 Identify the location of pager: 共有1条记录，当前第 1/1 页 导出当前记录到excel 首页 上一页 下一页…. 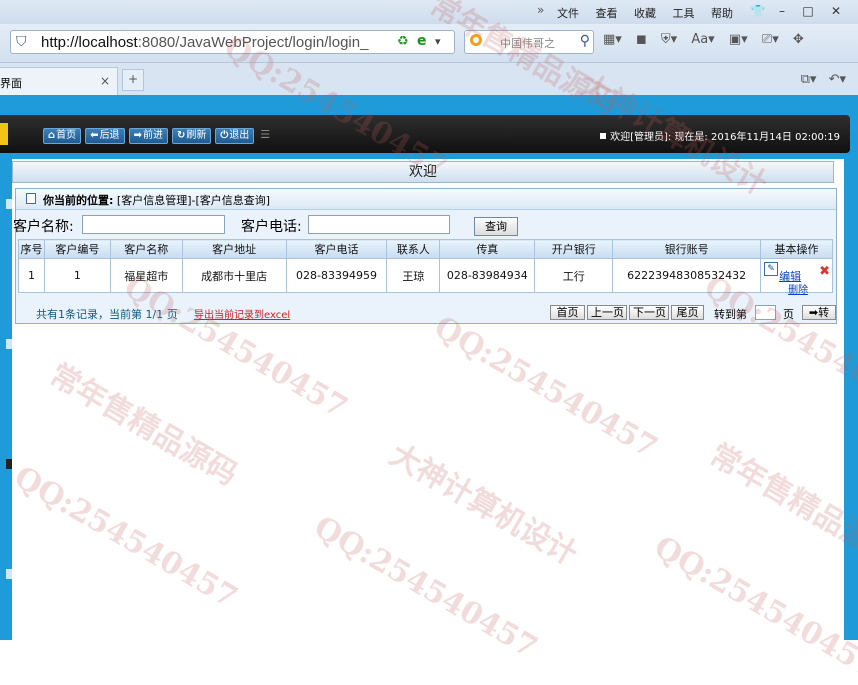
(426, 313).